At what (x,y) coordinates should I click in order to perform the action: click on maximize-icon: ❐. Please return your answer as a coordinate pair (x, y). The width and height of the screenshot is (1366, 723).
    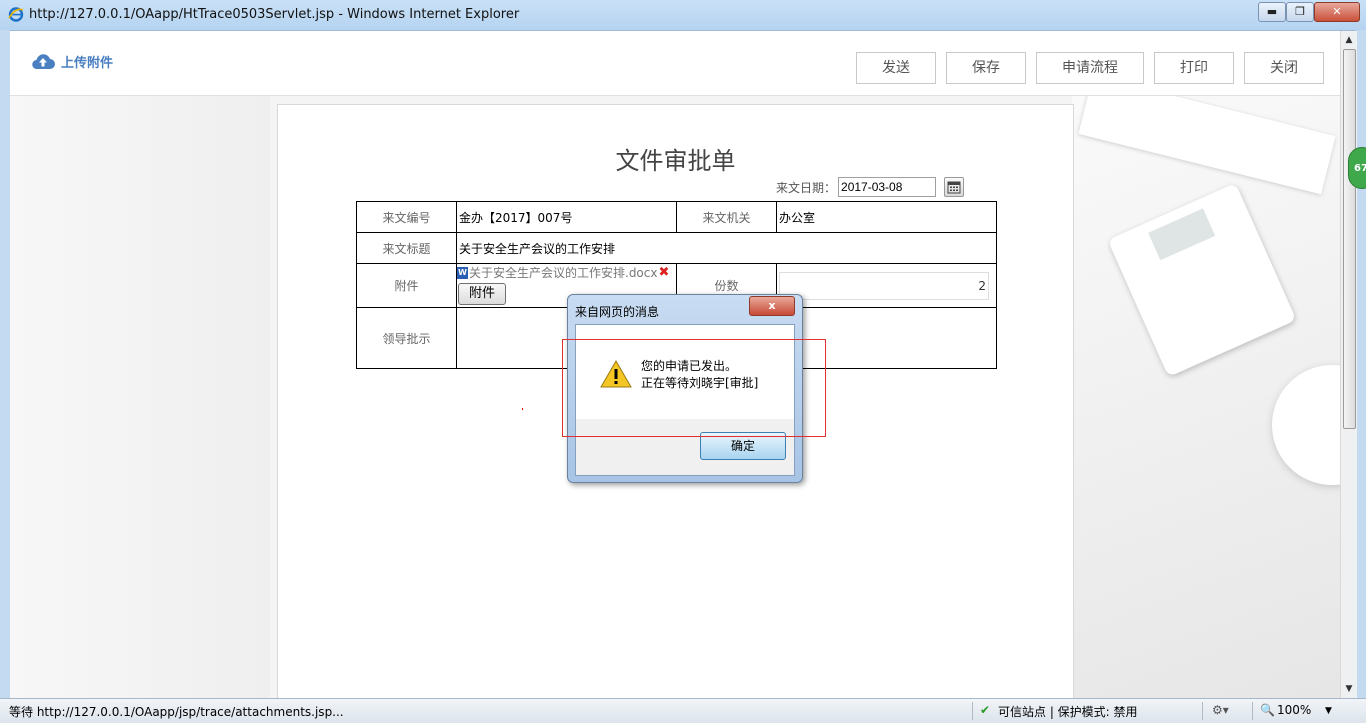
    Looking at the image, I should click on (1300, 11).